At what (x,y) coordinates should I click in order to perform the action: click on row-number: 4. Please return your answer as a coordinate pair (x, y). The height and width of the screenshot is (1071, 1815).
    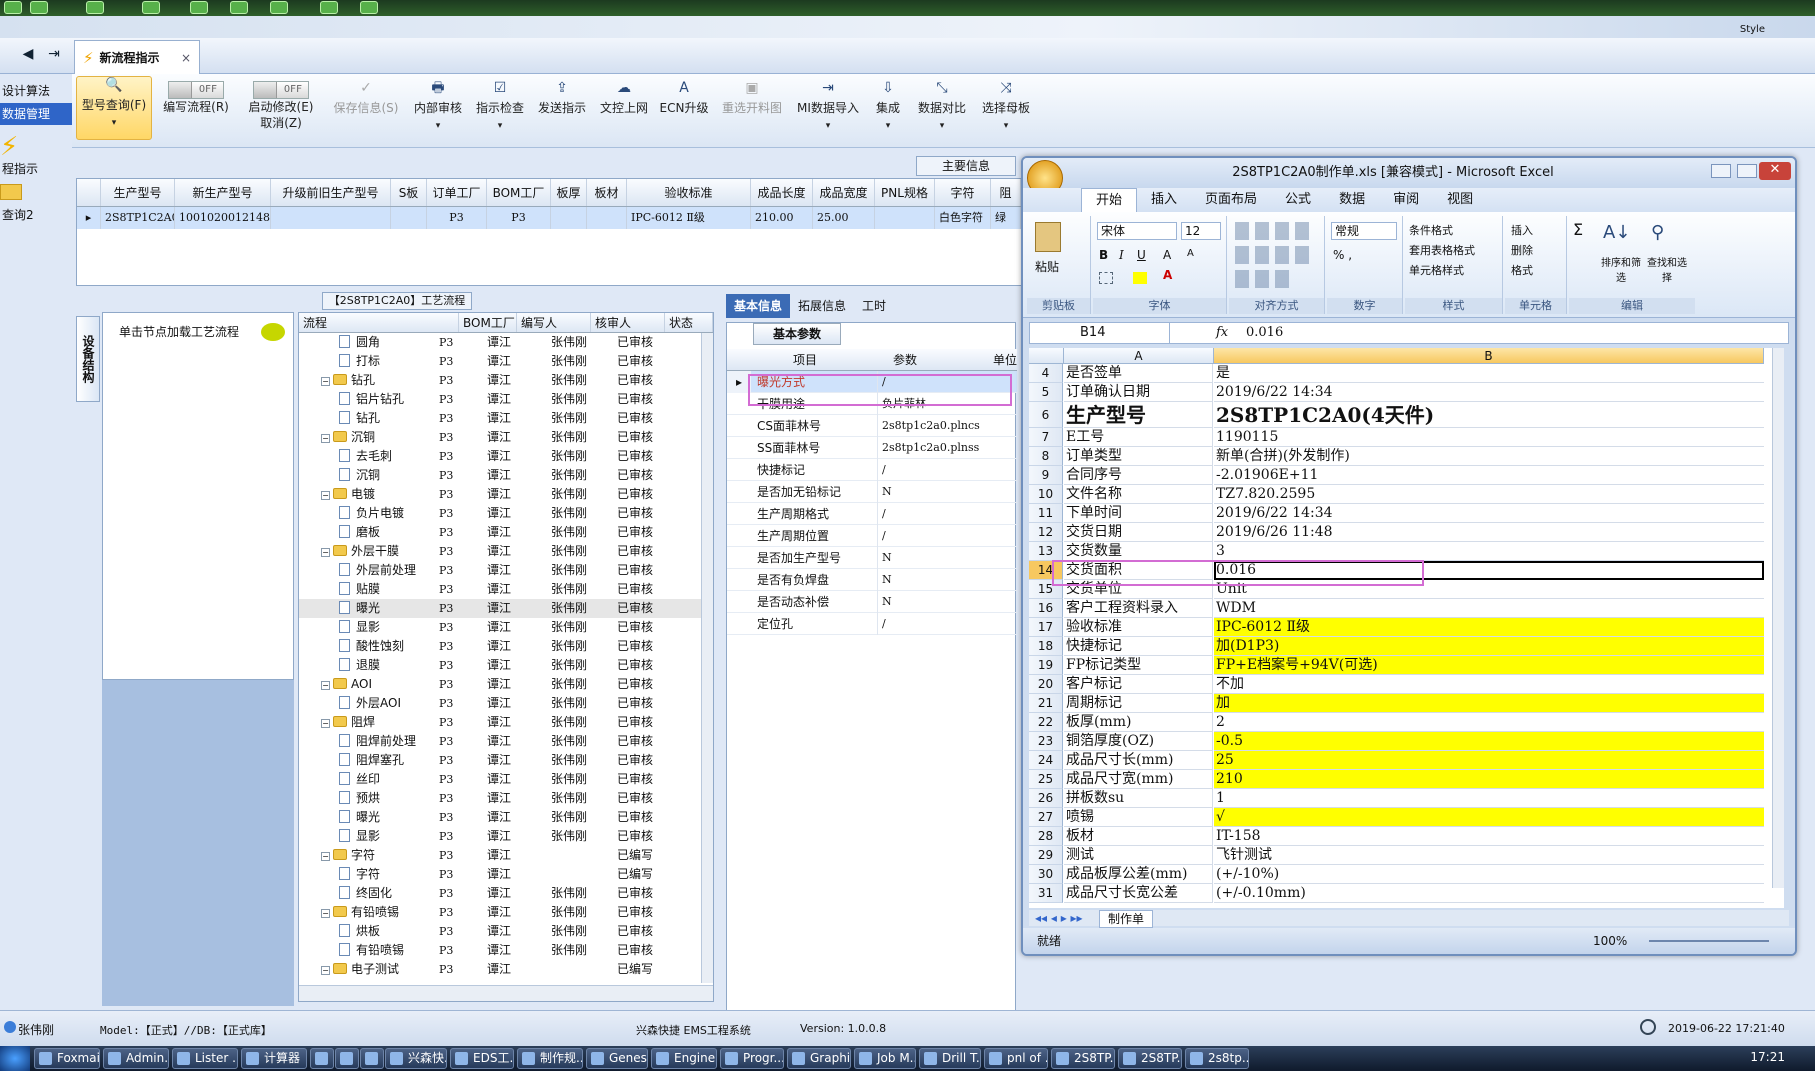
    Looking at the image, I should click on (1046, 373).